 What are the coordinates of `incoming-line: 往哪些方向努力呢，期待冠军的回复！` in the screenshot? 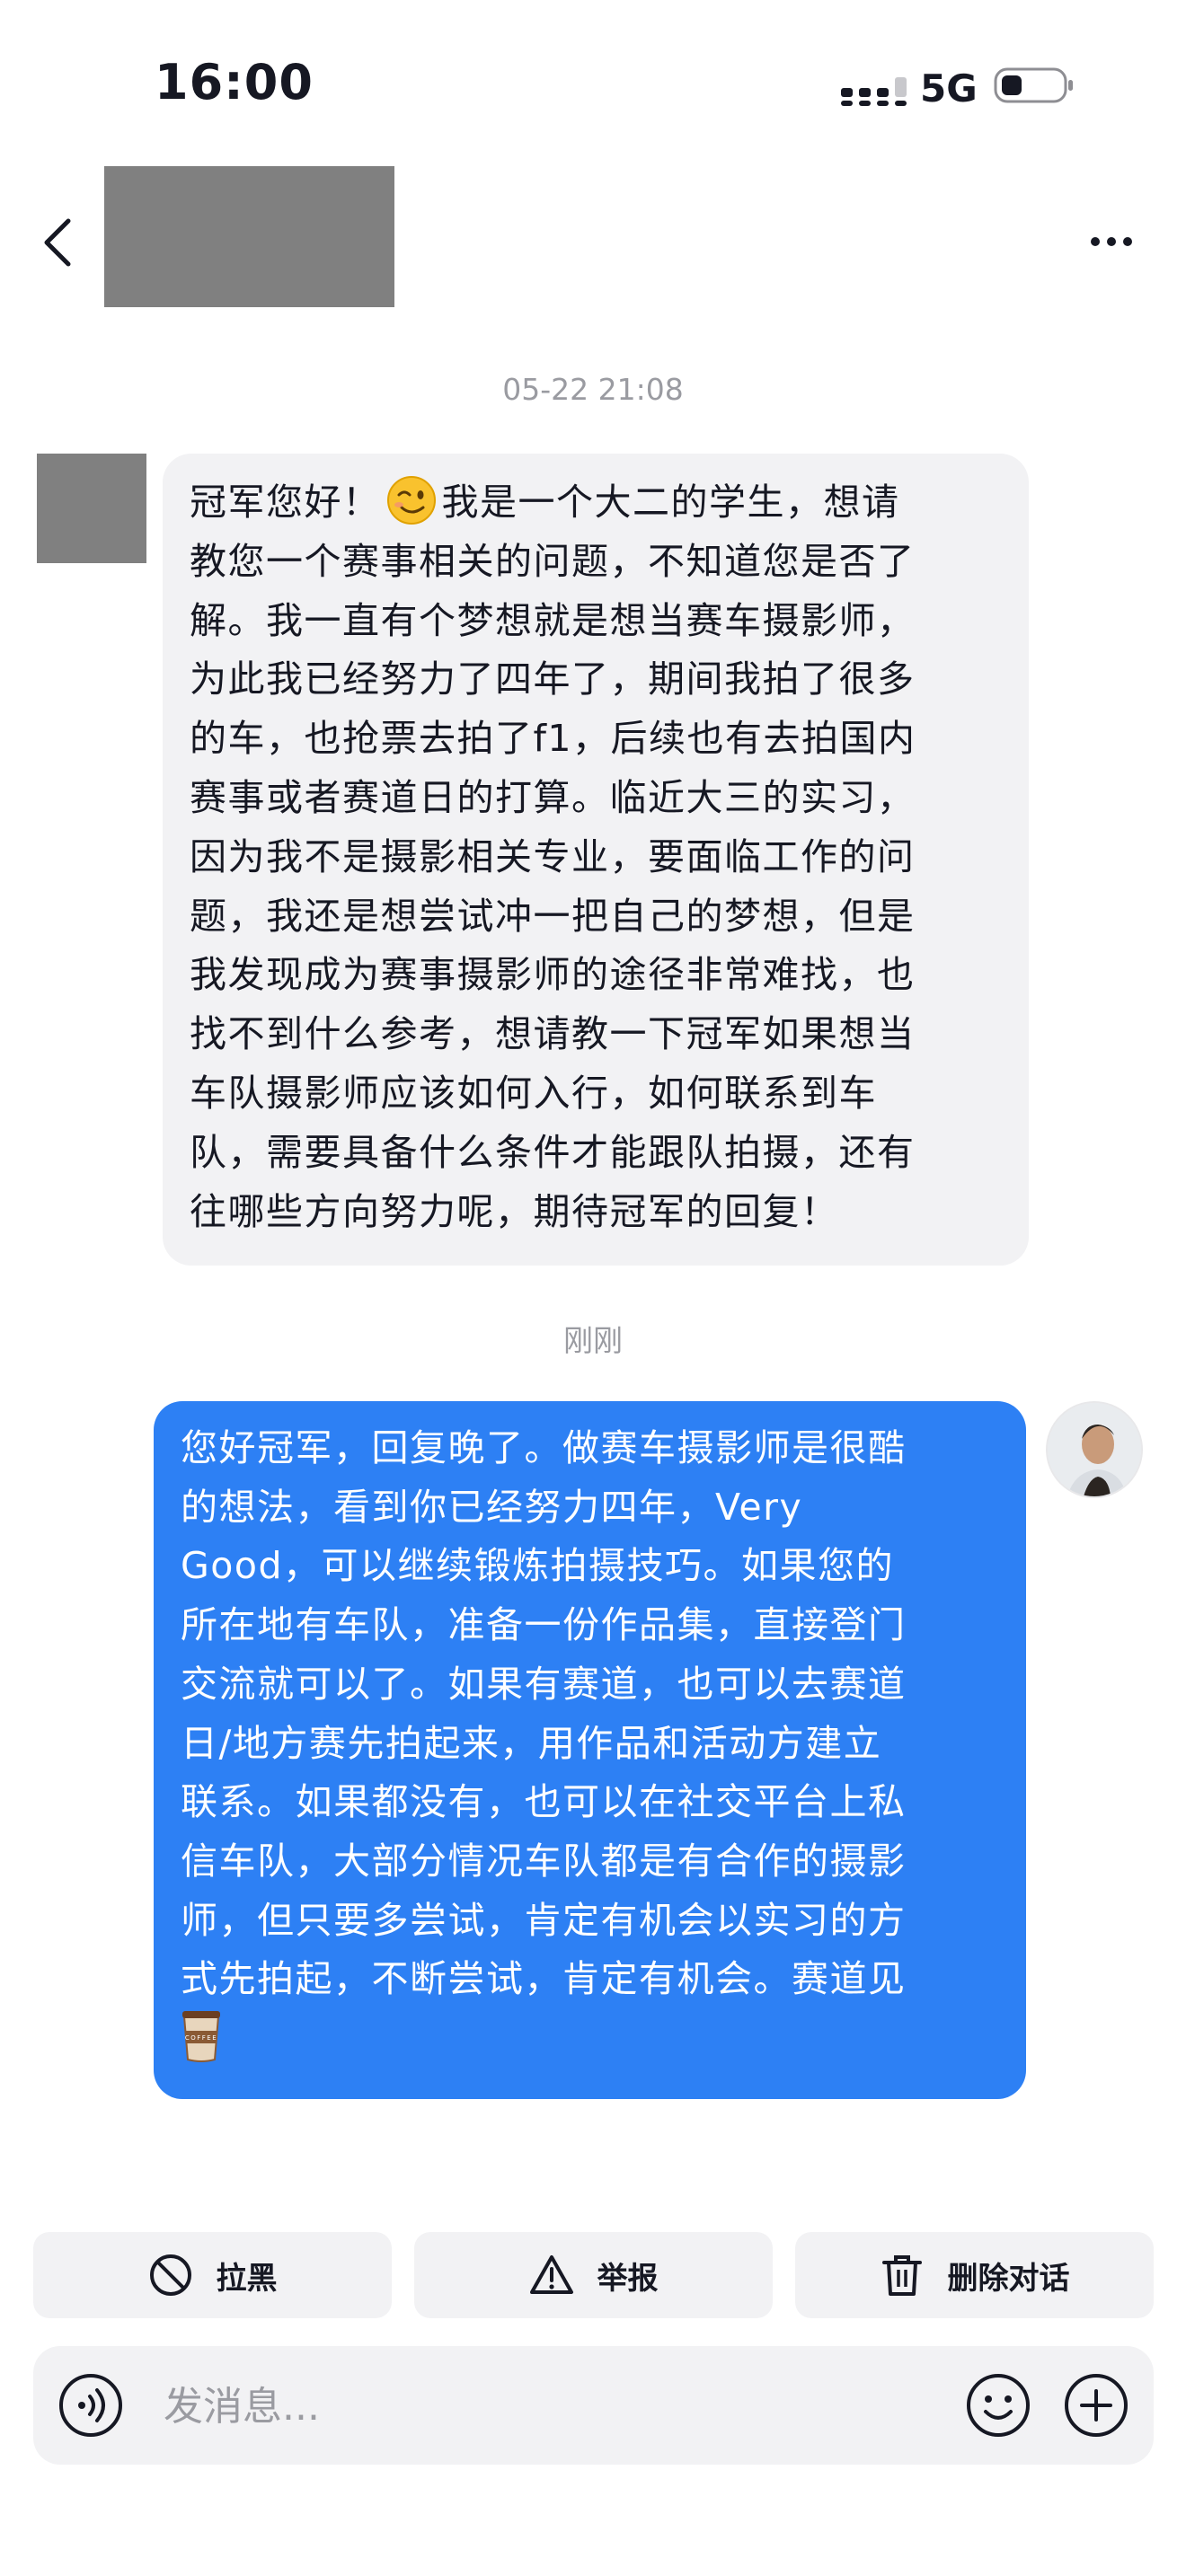 It's located at (514, 1211).